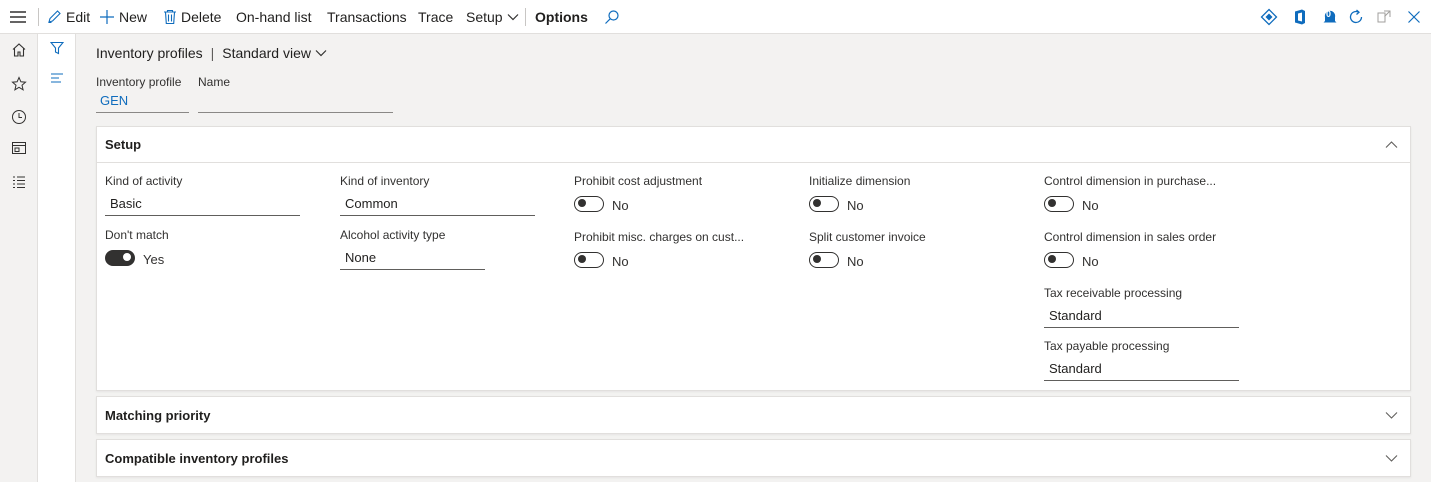  Describe the element at coordinates (19, 117) in the screenshot. I see `recent-clock-icon` at that location.